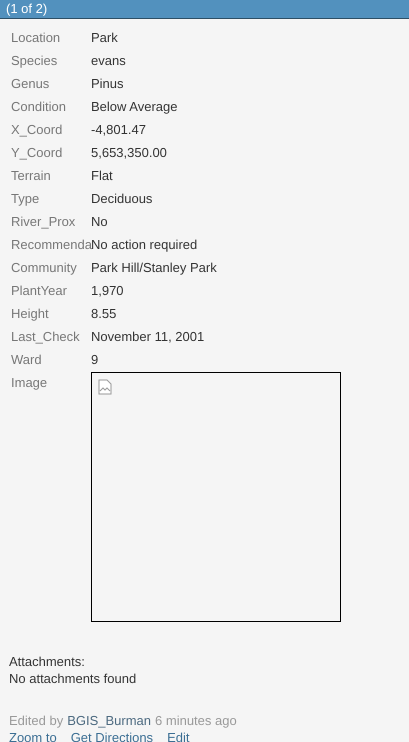 The image size is (409, 742). I want to click on field-value: Flat, so click(102, 176).